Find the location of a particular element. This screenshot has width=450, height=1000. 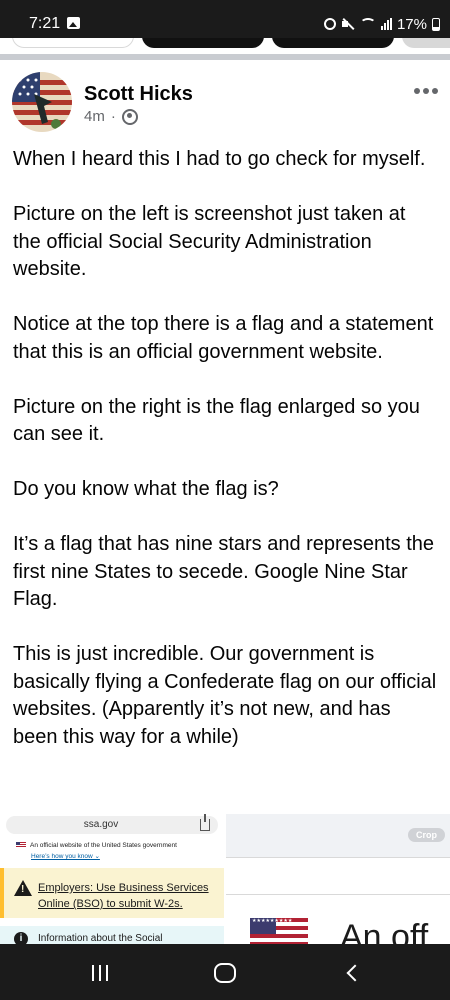

battery-icon is located at coordinates (436, 24).